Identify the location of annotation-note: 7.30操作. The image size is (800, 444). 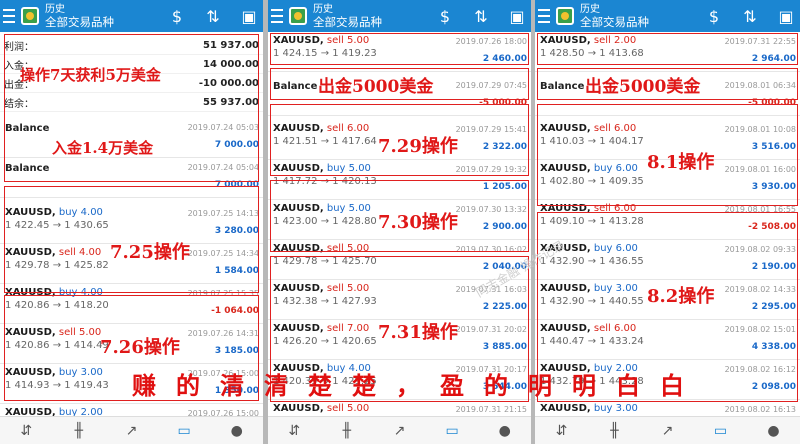
(418, 222).